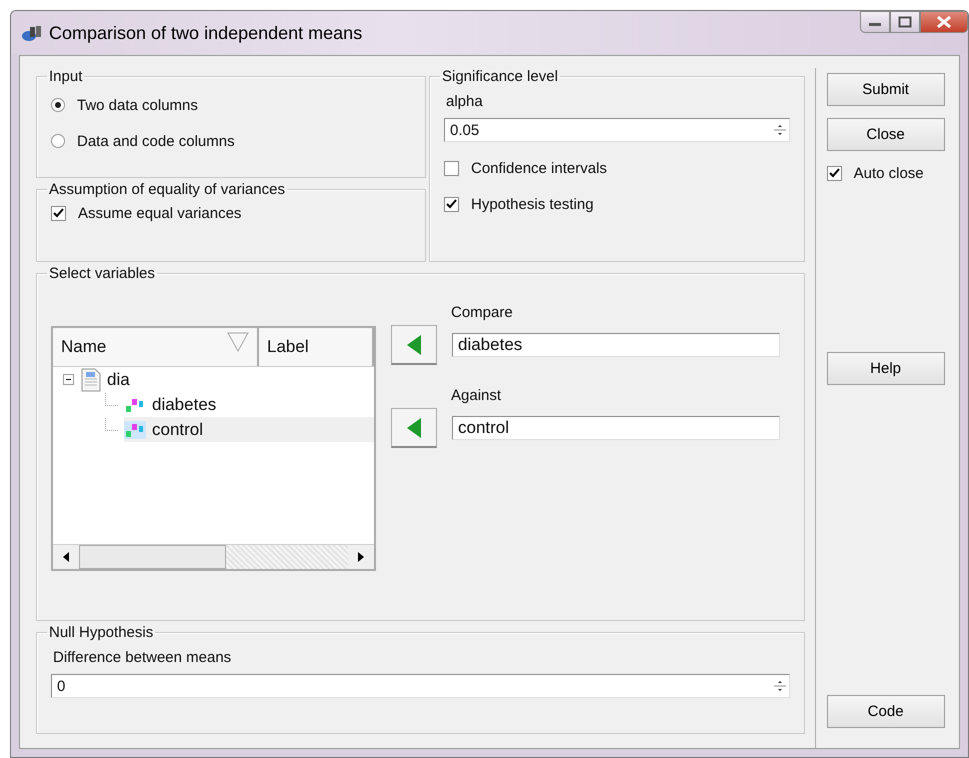 The height and width of the screenshot is (758, 969). I want to click on group-title: Select variables, so click(102, 273).